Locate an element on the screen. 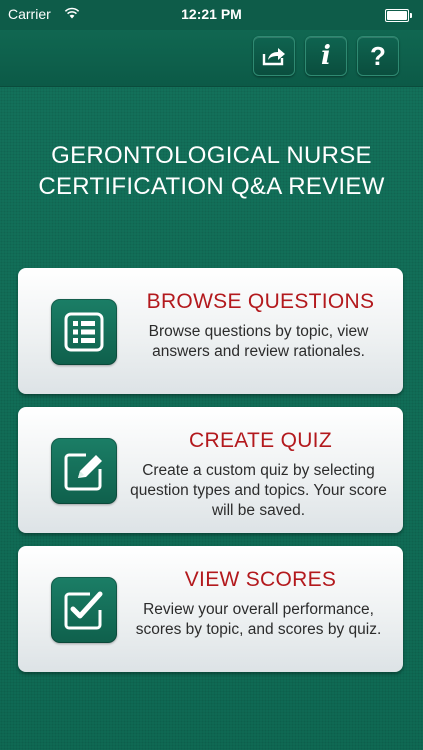 This screenshot has width=423, height=750. checkbox-icon is located at coordinates (84, 610).